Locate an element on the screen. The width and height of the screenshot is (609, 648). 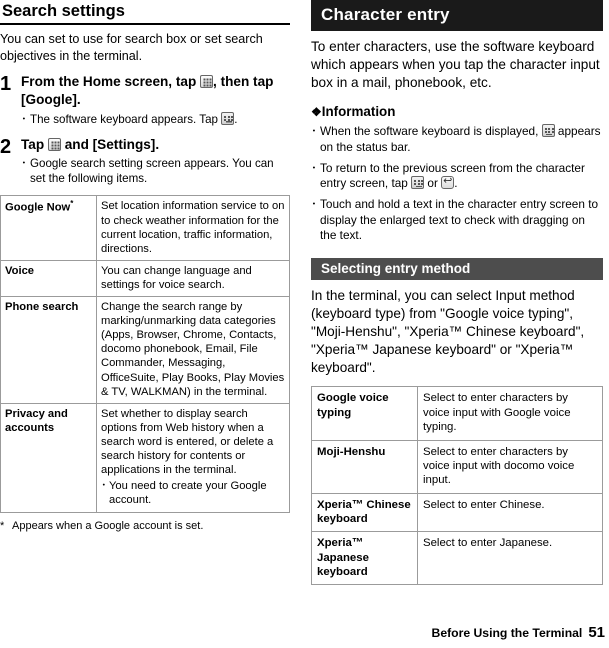
table-cell-key: Phone search is located at coordinates (48, 350).